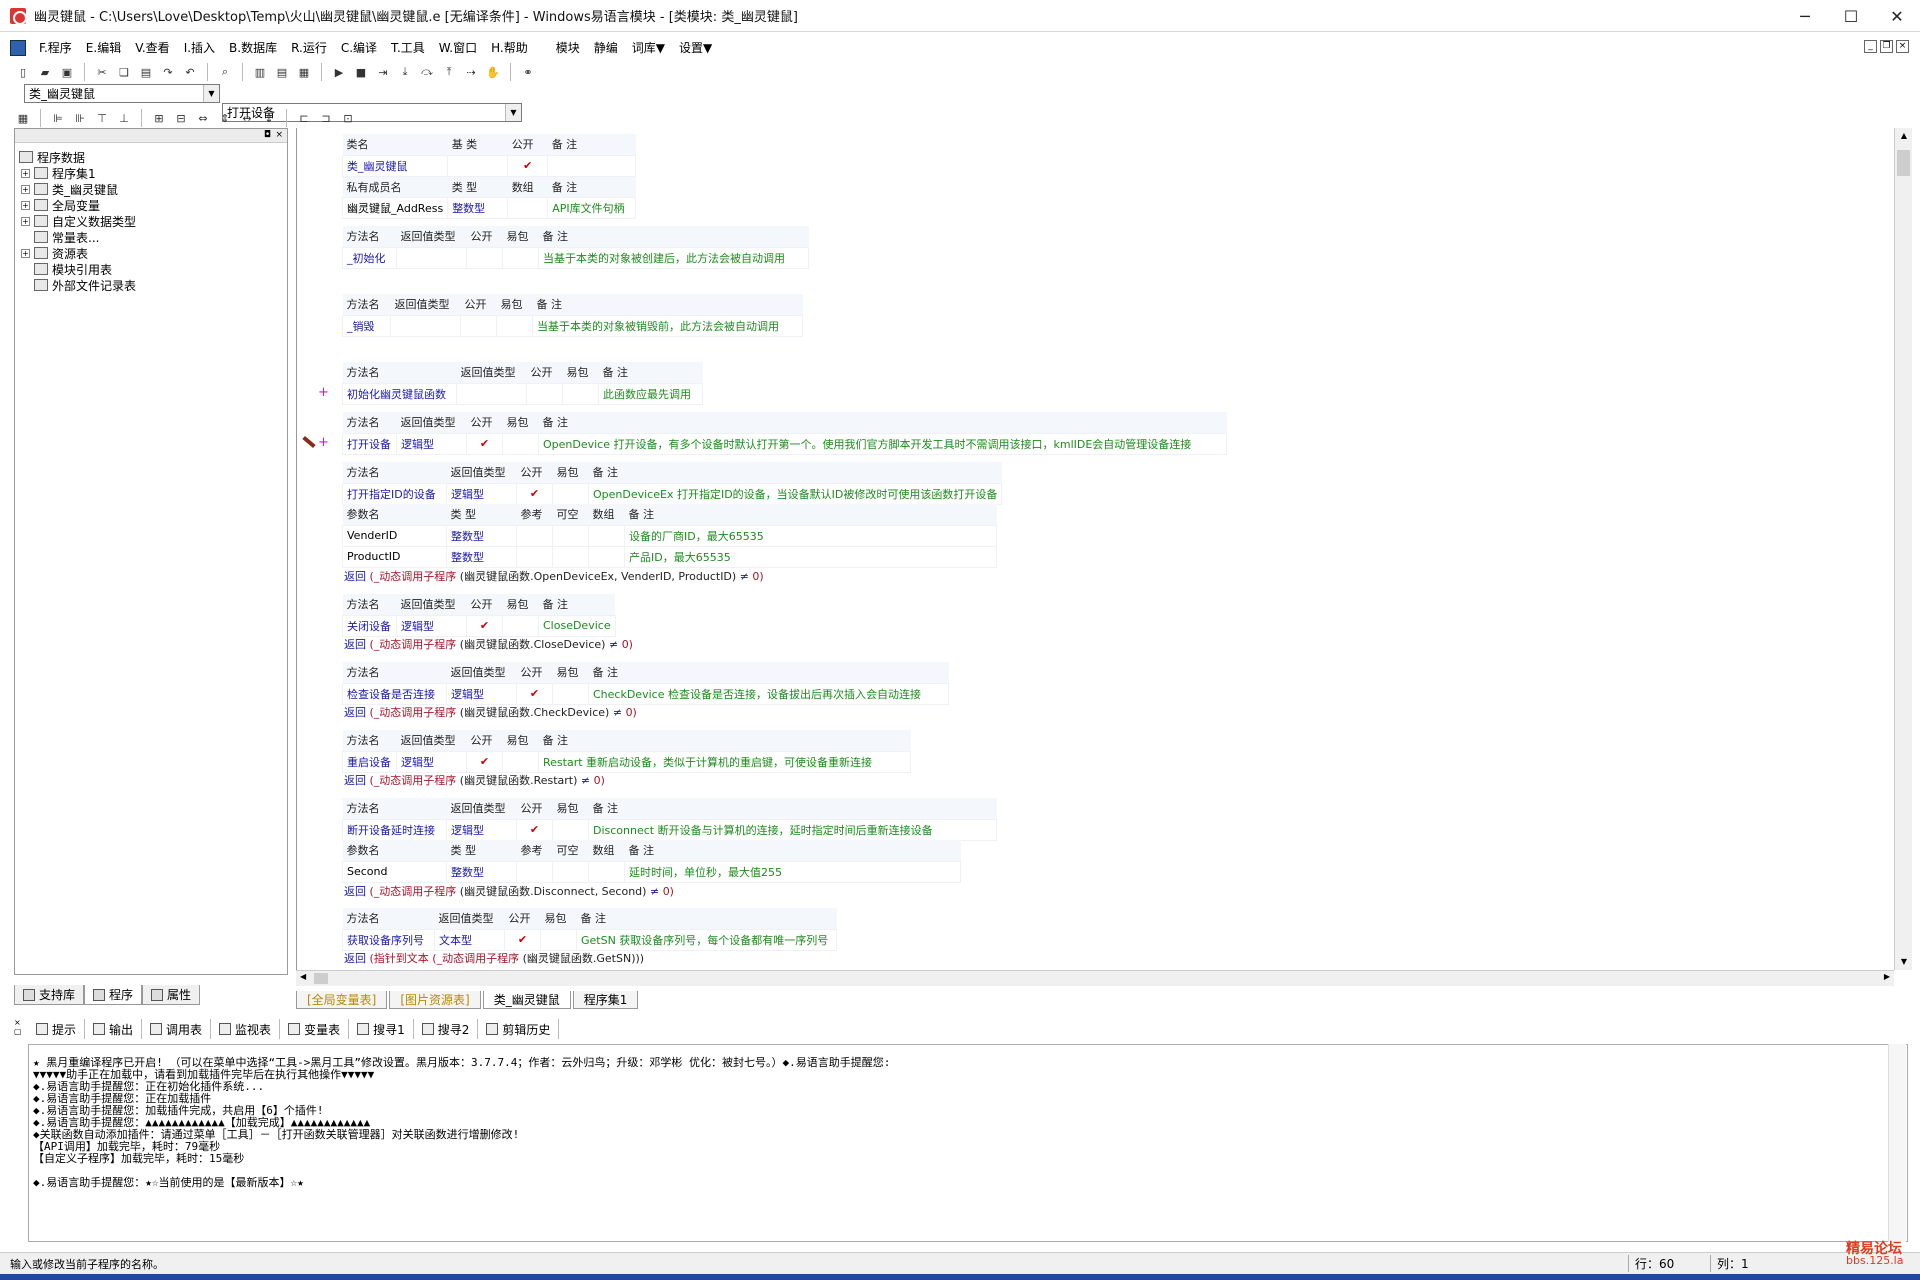  What do you see at coordinates (488, 645) in the screenshot?
I see `code-line-return: 返回 (_动态调用子程序 (幽灵键鼠函数.CloseDevice) ≠ 0)` at bounding box center [488, 645].